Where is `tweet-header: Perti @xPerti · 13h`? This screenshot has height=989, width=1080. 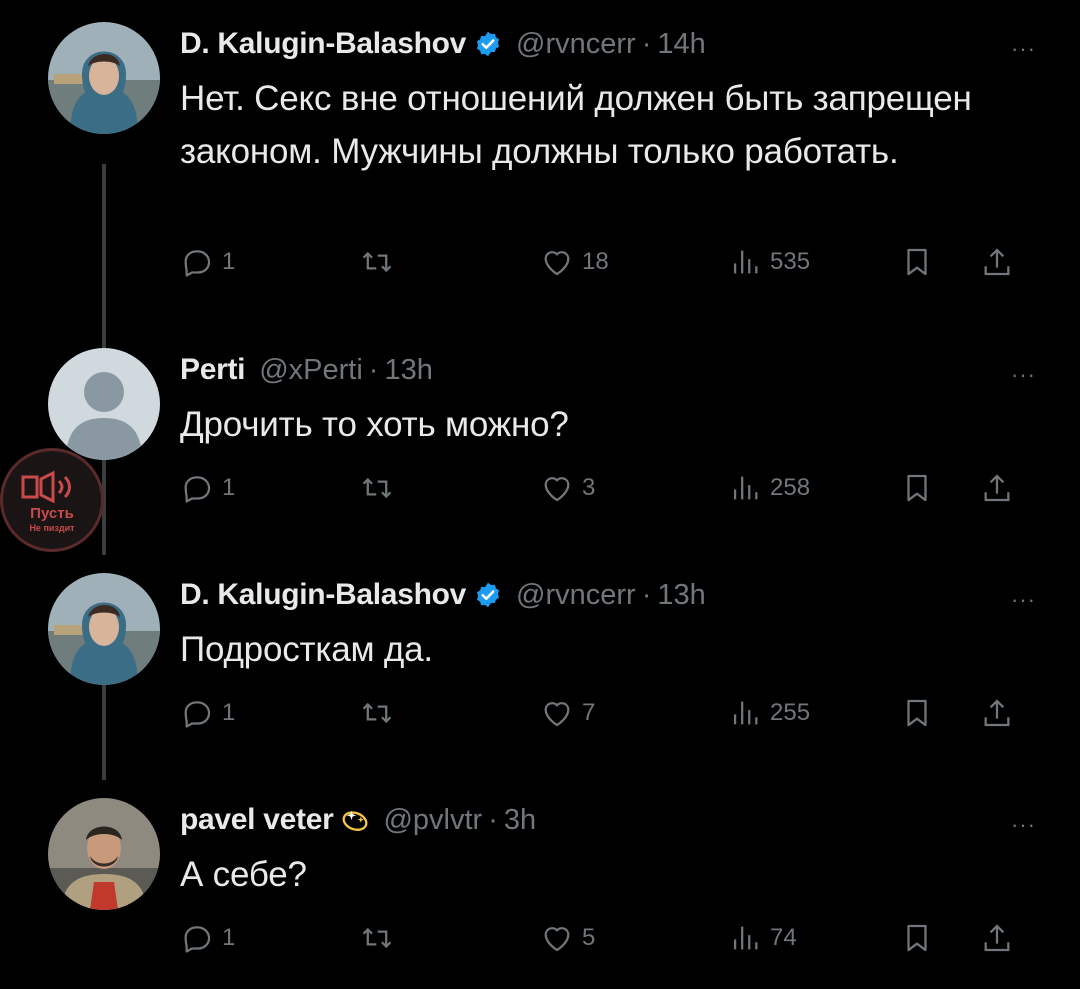
tweet-header: Perti @xPerti · 13h is located at coordinates (306, 370).